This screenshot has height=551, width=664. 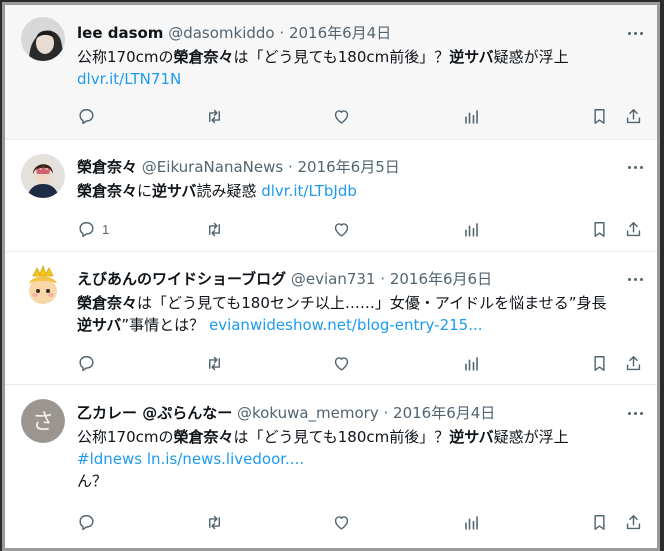 What do you see at coordinates (107, 167) in the screenshot?
I see `display-name: 榮倉奈々` at bounding box center [107, 167].